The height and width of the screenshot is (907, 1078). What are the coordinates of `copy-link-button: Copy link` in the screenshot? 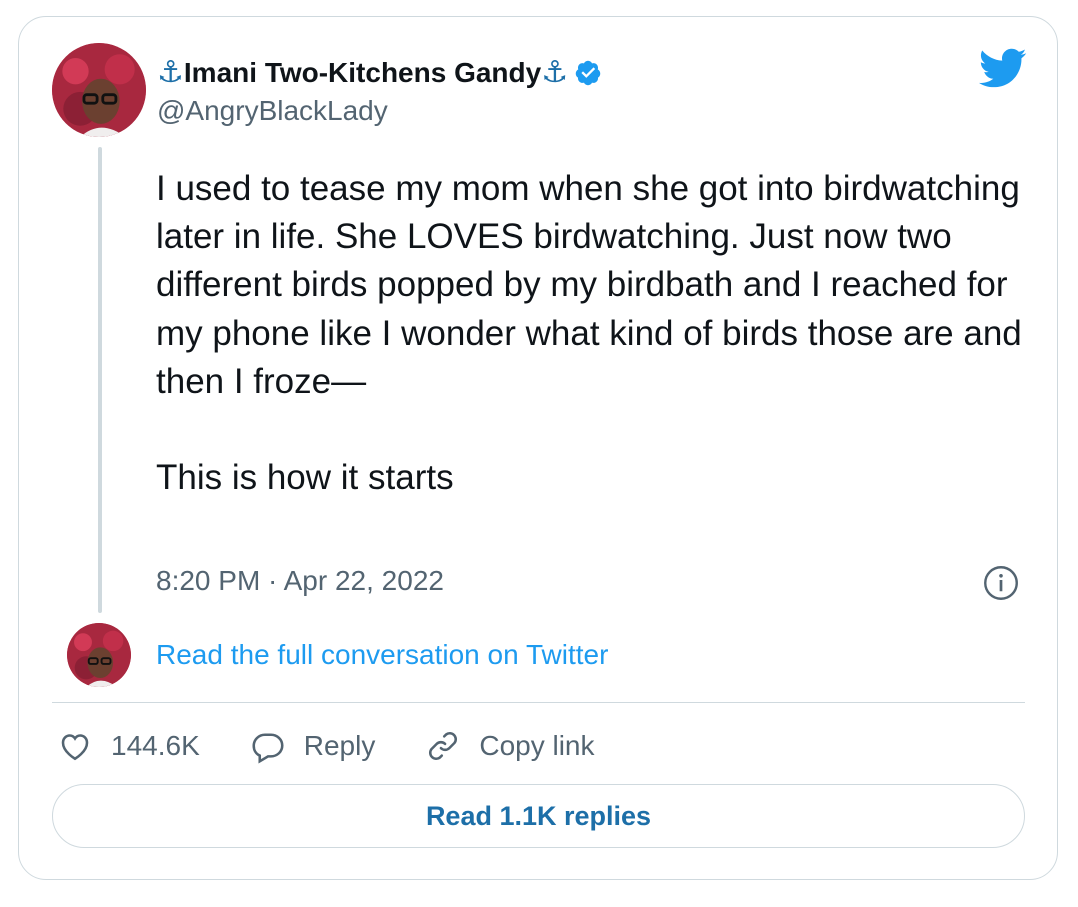 It's located at (510, 746).